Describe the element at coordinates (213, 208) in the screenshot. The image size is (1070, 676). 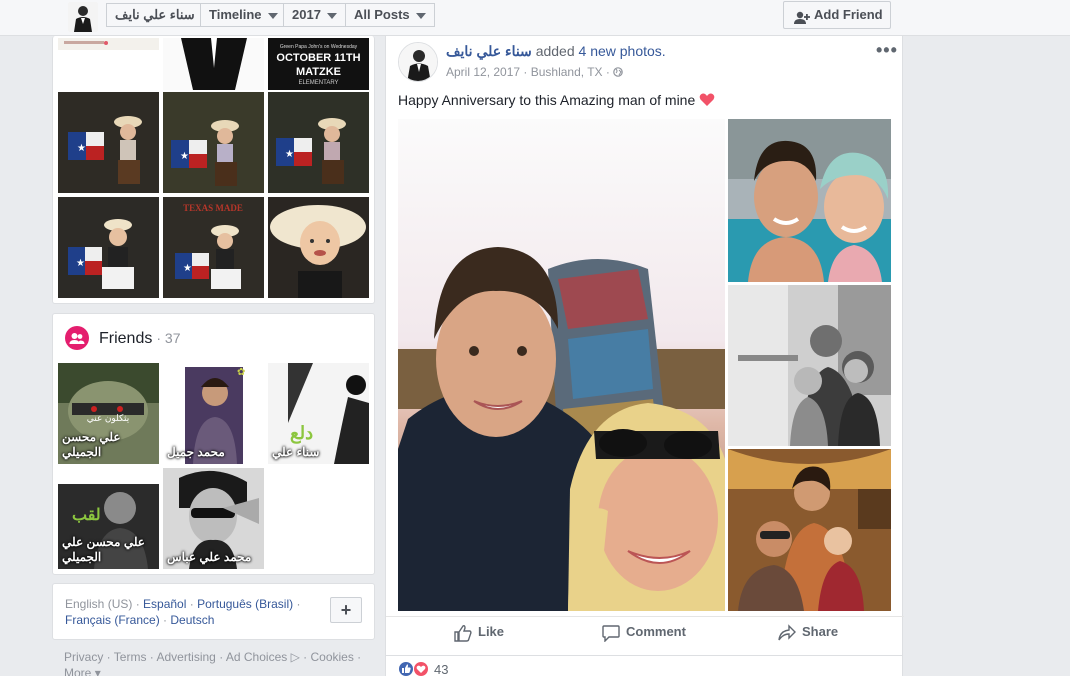
I see `texas-made-text: TEXAS MADE` at that location.